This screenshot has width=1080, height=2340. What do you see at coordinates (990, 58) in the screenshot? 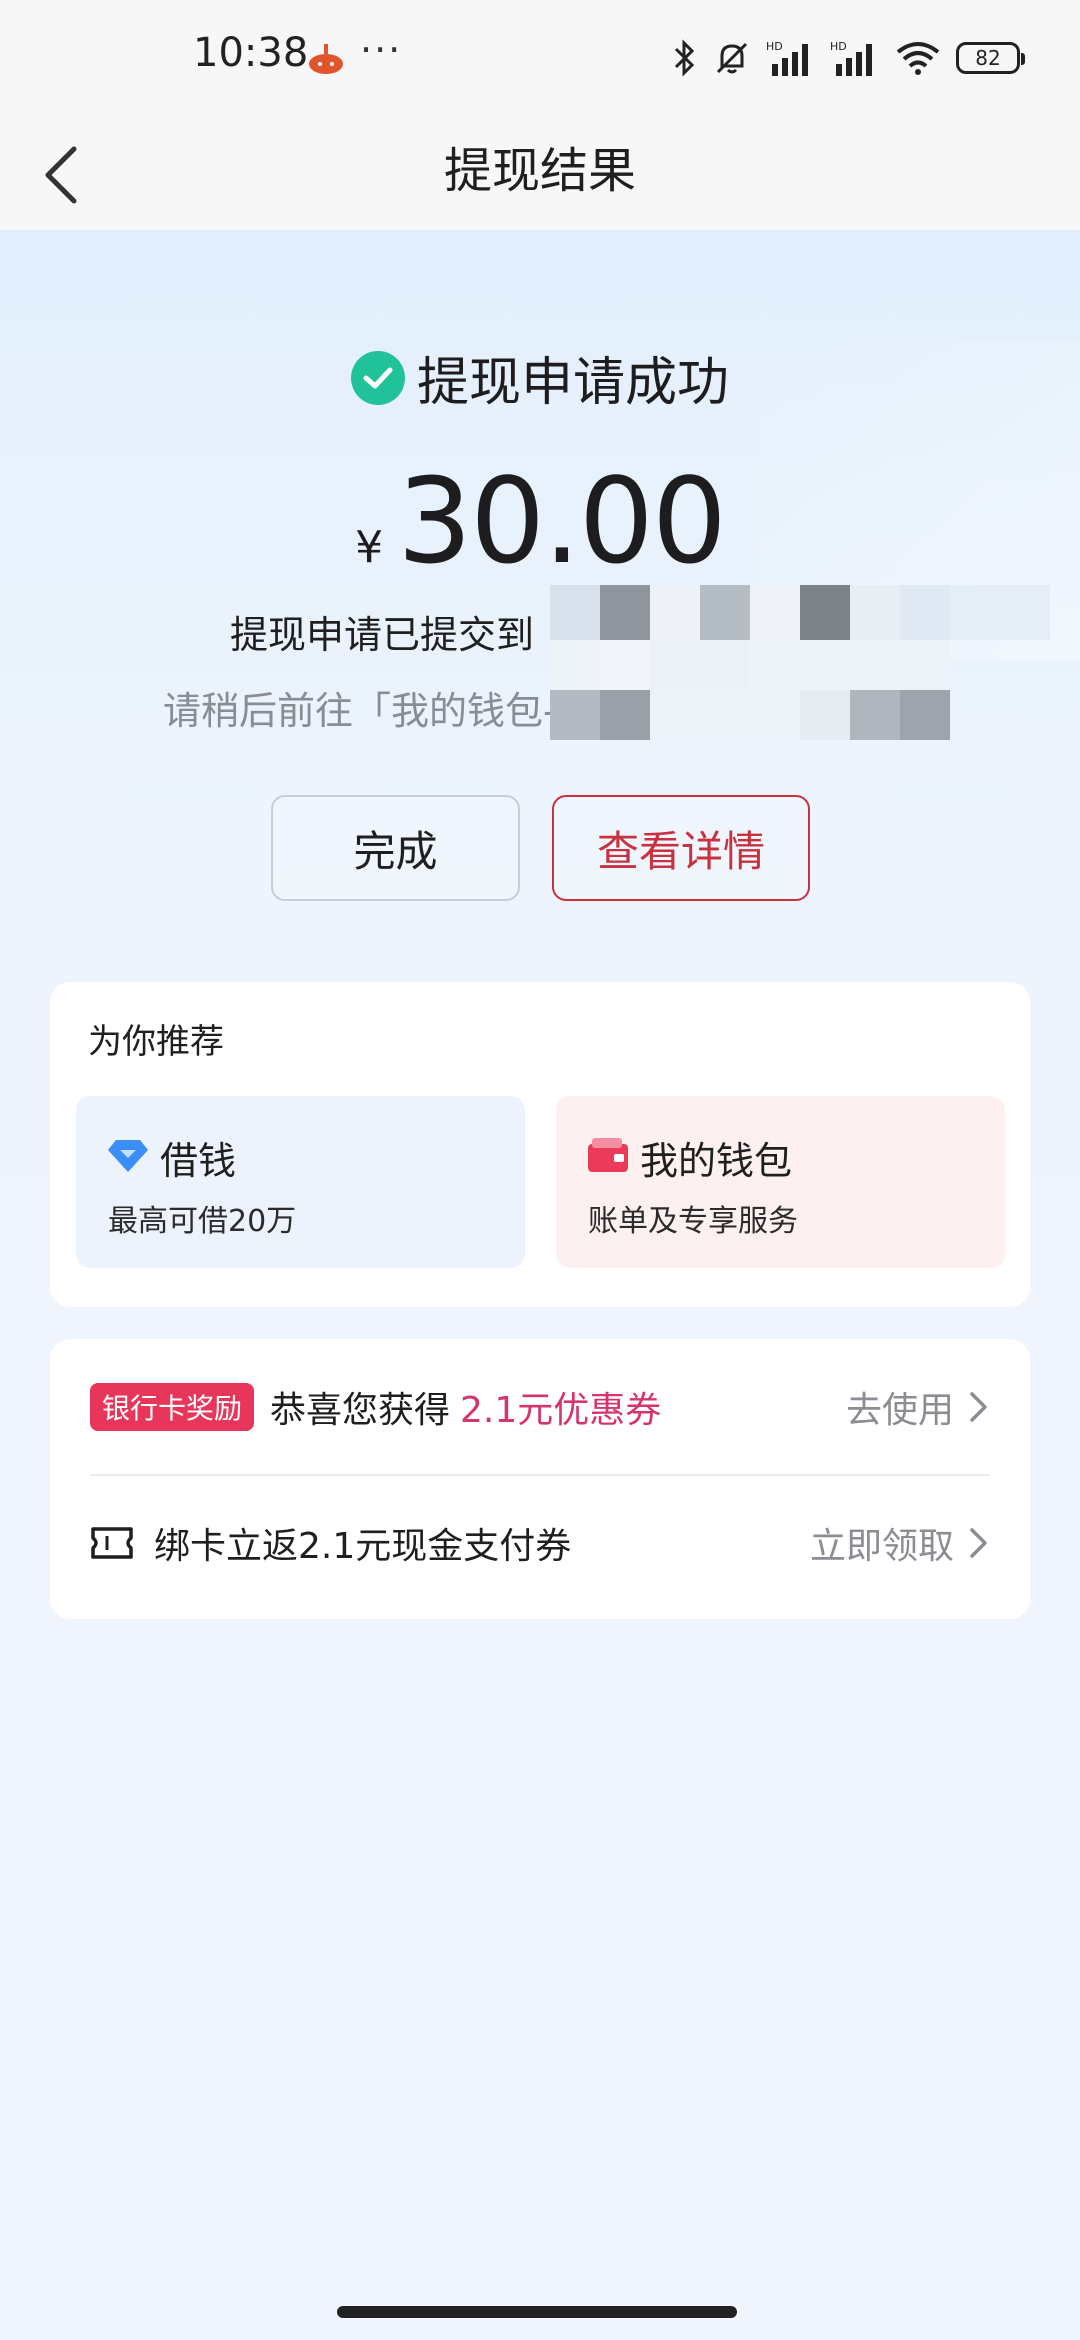
I see `battery-icon: 82` at bounding box center [990, 58].